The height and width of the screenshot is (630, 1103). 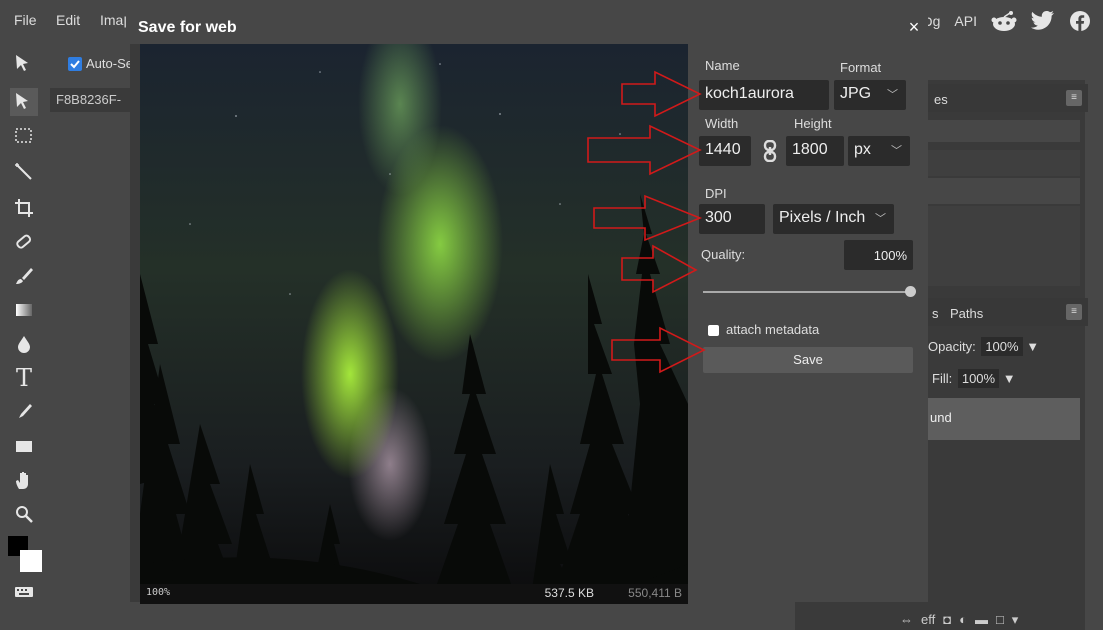 I want to click on arrow-save, so click(x=658, y=350).